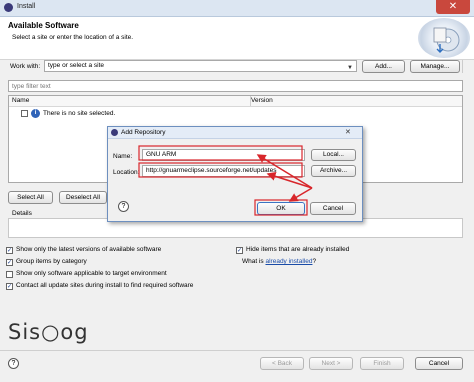 This screenshot has width=474, height=382. Describe the element at coordinates (220, 153) in the screenshot. I see `name-highlight` at that location.